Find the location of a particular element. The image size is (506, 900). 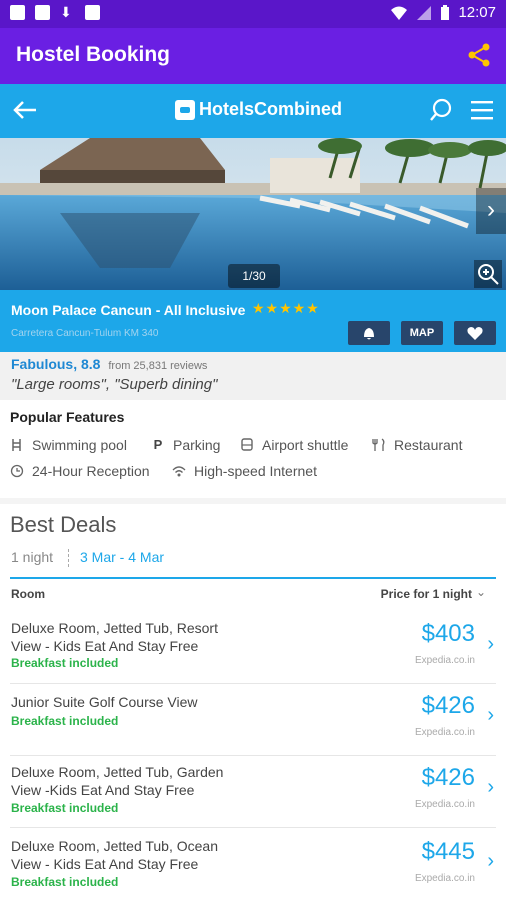

feature-high-speed-internet: High-speed Internet is located at coordinates (244, 471).